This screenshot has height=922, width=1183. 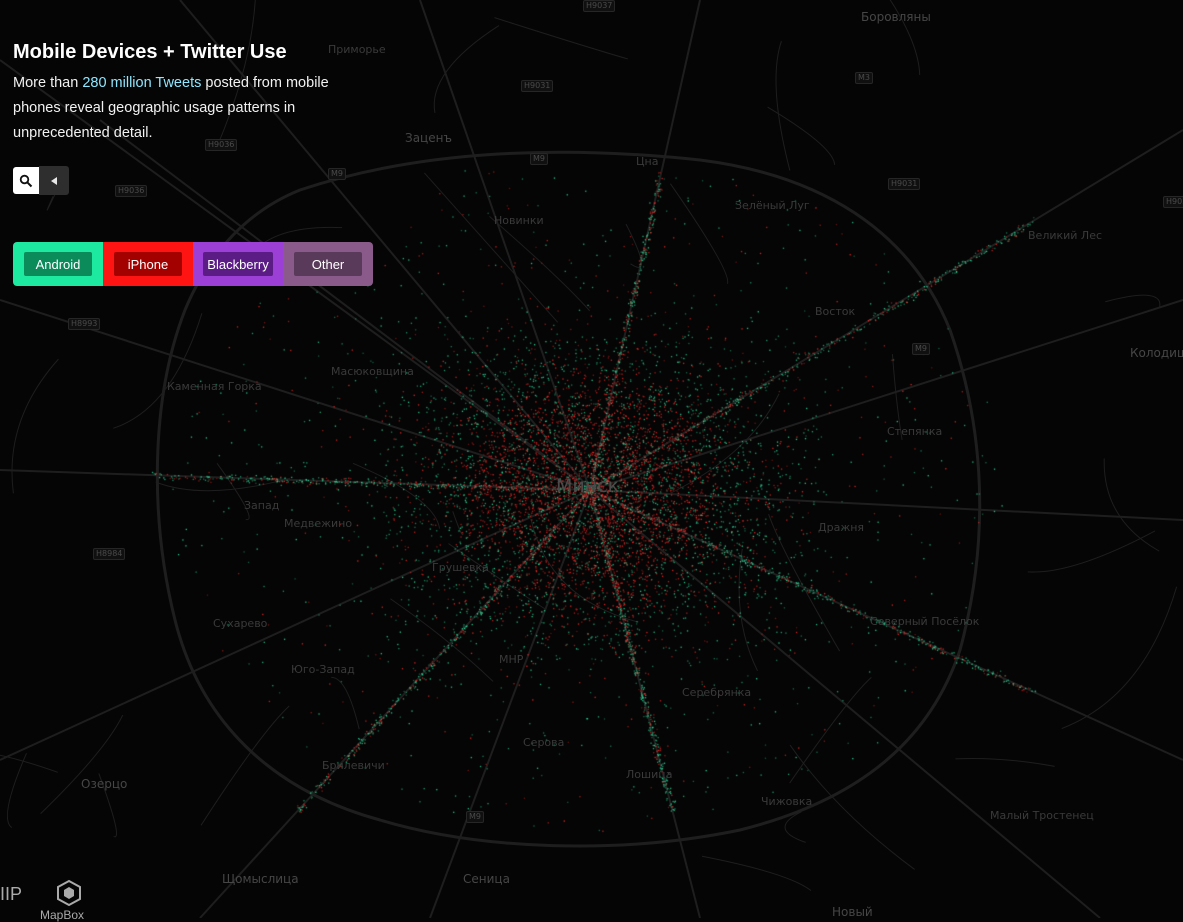 I want to click on place-label: Сеница, so click(x=486, y=879).